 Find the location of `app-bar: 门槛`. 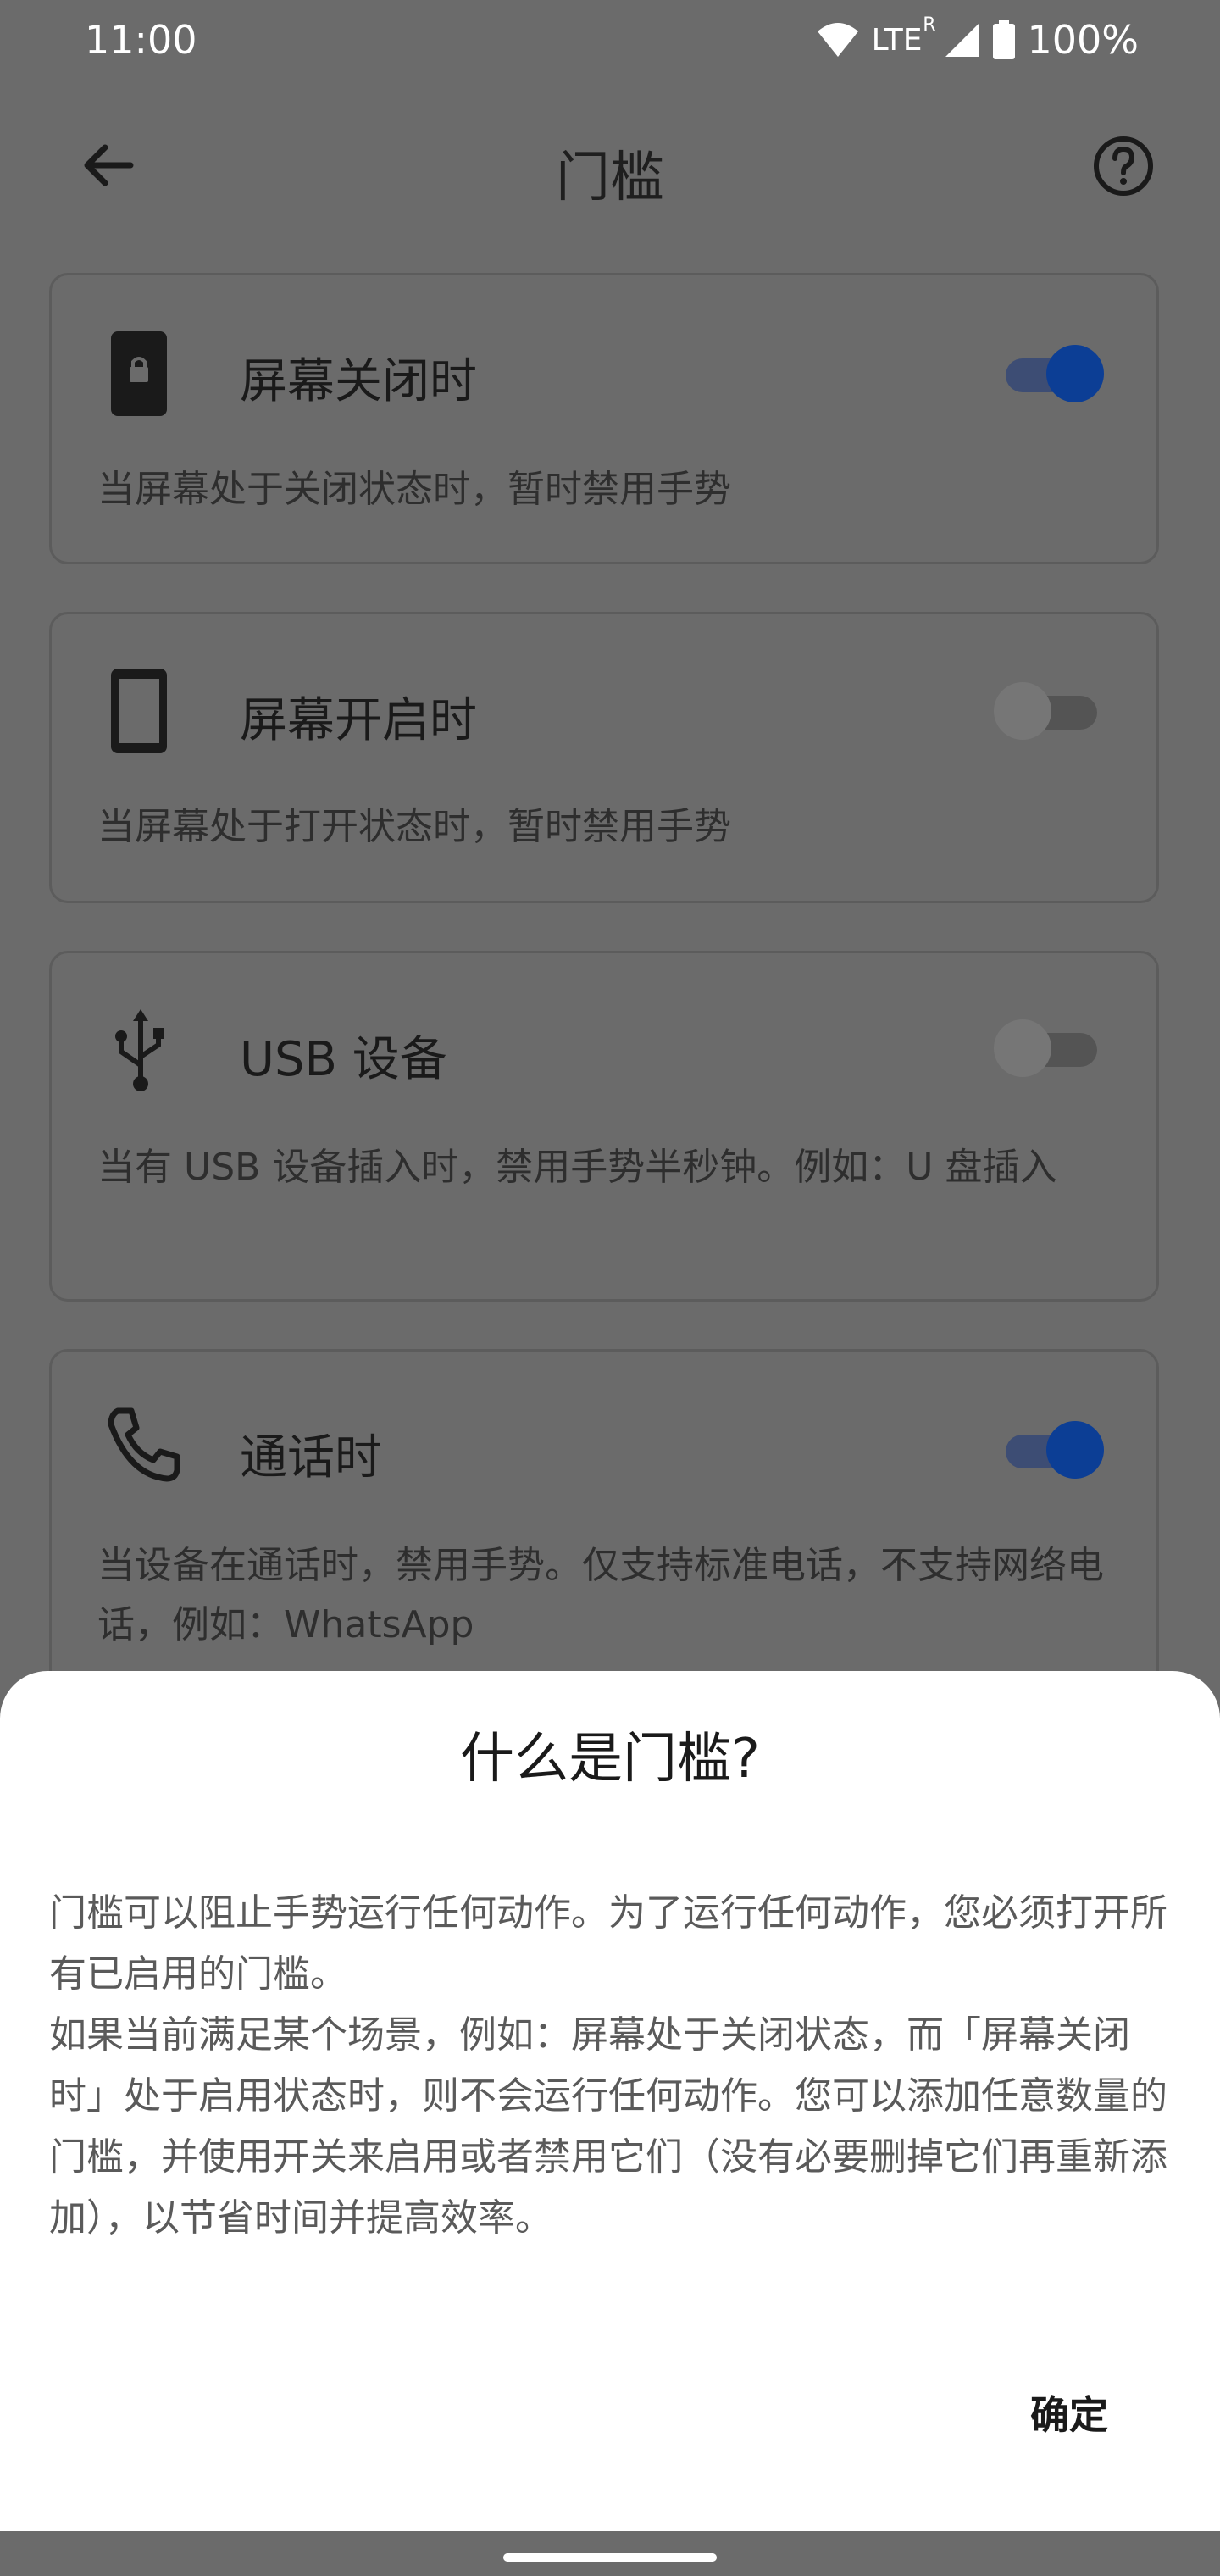

app-bar: 门槛 is located at coordinates (610, 169).